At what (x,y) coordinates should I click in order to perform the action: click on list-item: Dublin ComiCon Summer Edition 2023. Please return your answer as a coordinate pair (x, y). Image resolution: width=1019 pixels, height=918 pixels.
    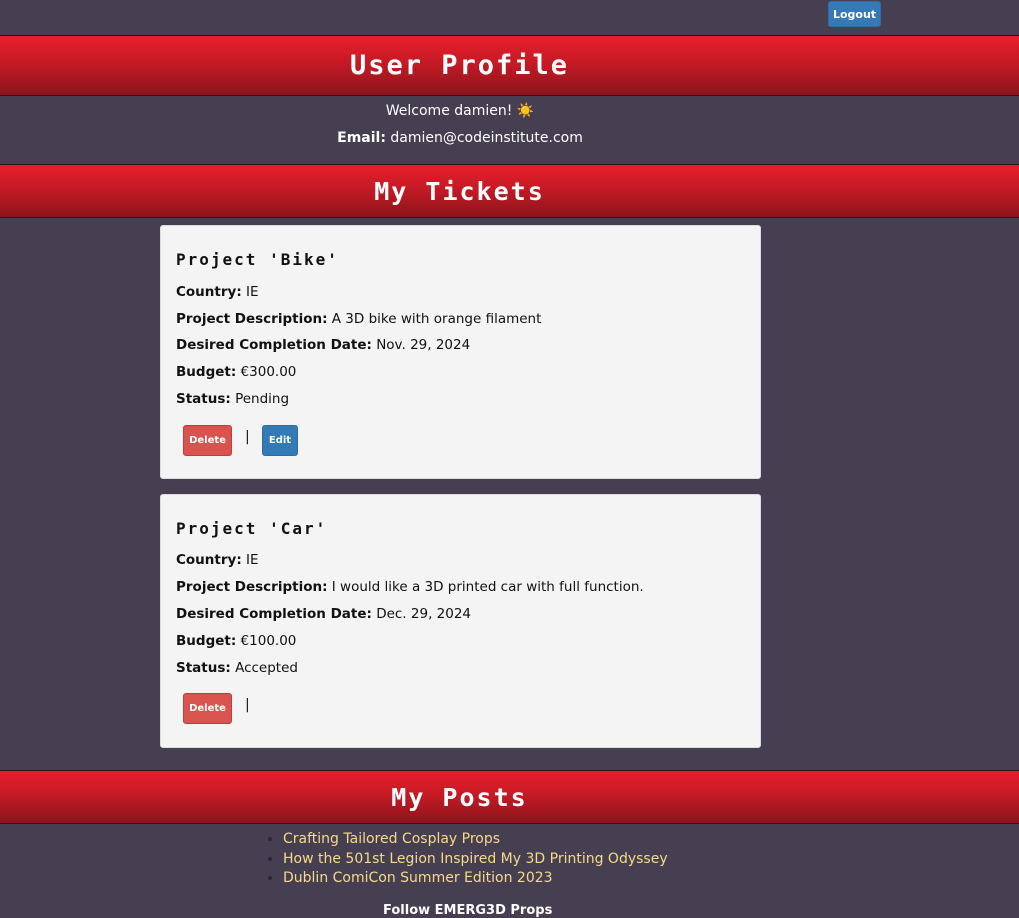
    Looking at the image, I should click on (475, 879).